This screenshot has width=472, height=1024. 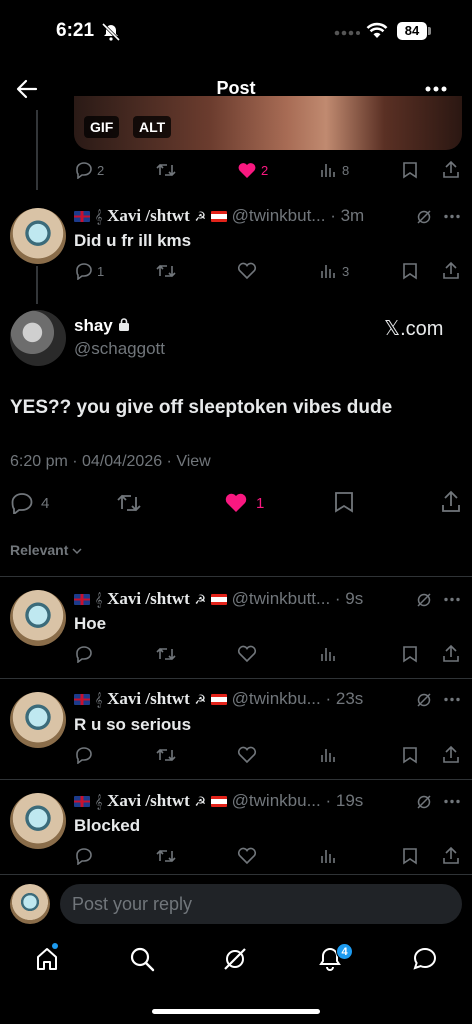 What do you see at coordinates (152, 127) in the screenshot?
I see `alt-badge: ALT` at bounding box center [152, 127].